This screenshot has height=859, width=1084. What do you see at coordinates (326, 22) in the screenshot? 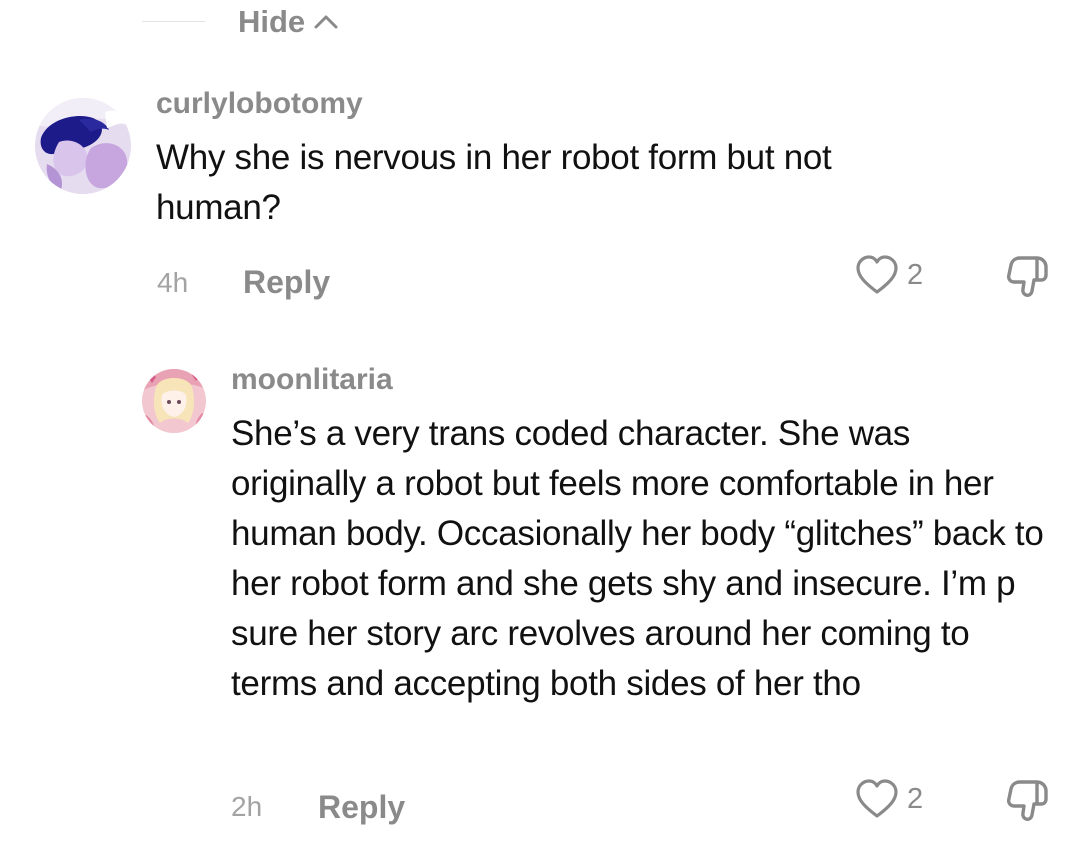
I see `chevron-up-icon` at bounding box center [326, 22].